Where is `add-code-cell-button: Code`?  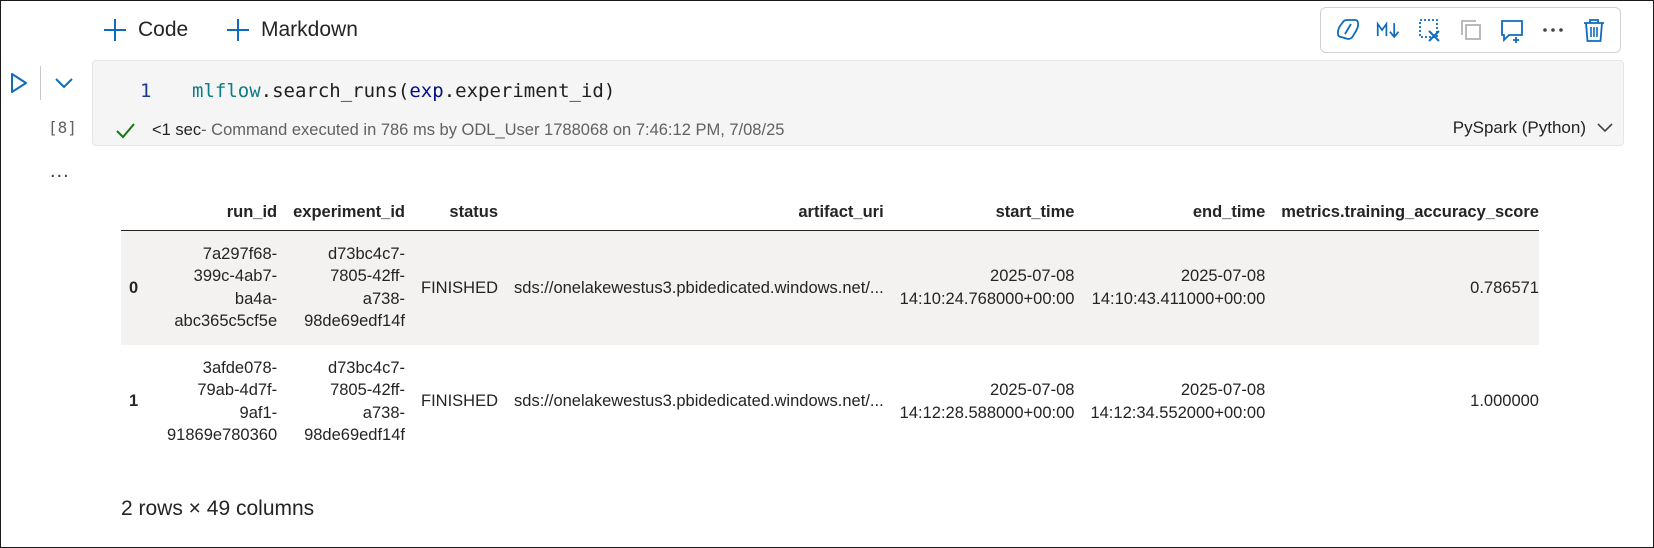
add-code-cell-button: Code is located at coordinates (145, 30).